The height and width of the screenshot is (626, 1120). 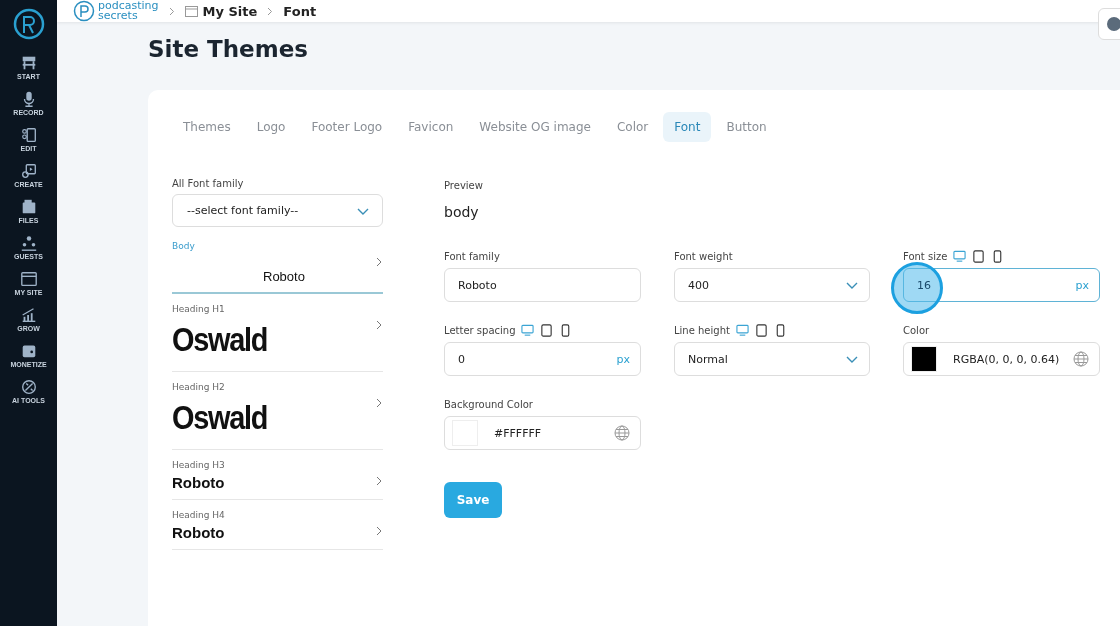 What do you see at coordinates (277, 265) in the screenshot?
I see `font-list-item: Body Roboto` at bounding box center [277, 265].